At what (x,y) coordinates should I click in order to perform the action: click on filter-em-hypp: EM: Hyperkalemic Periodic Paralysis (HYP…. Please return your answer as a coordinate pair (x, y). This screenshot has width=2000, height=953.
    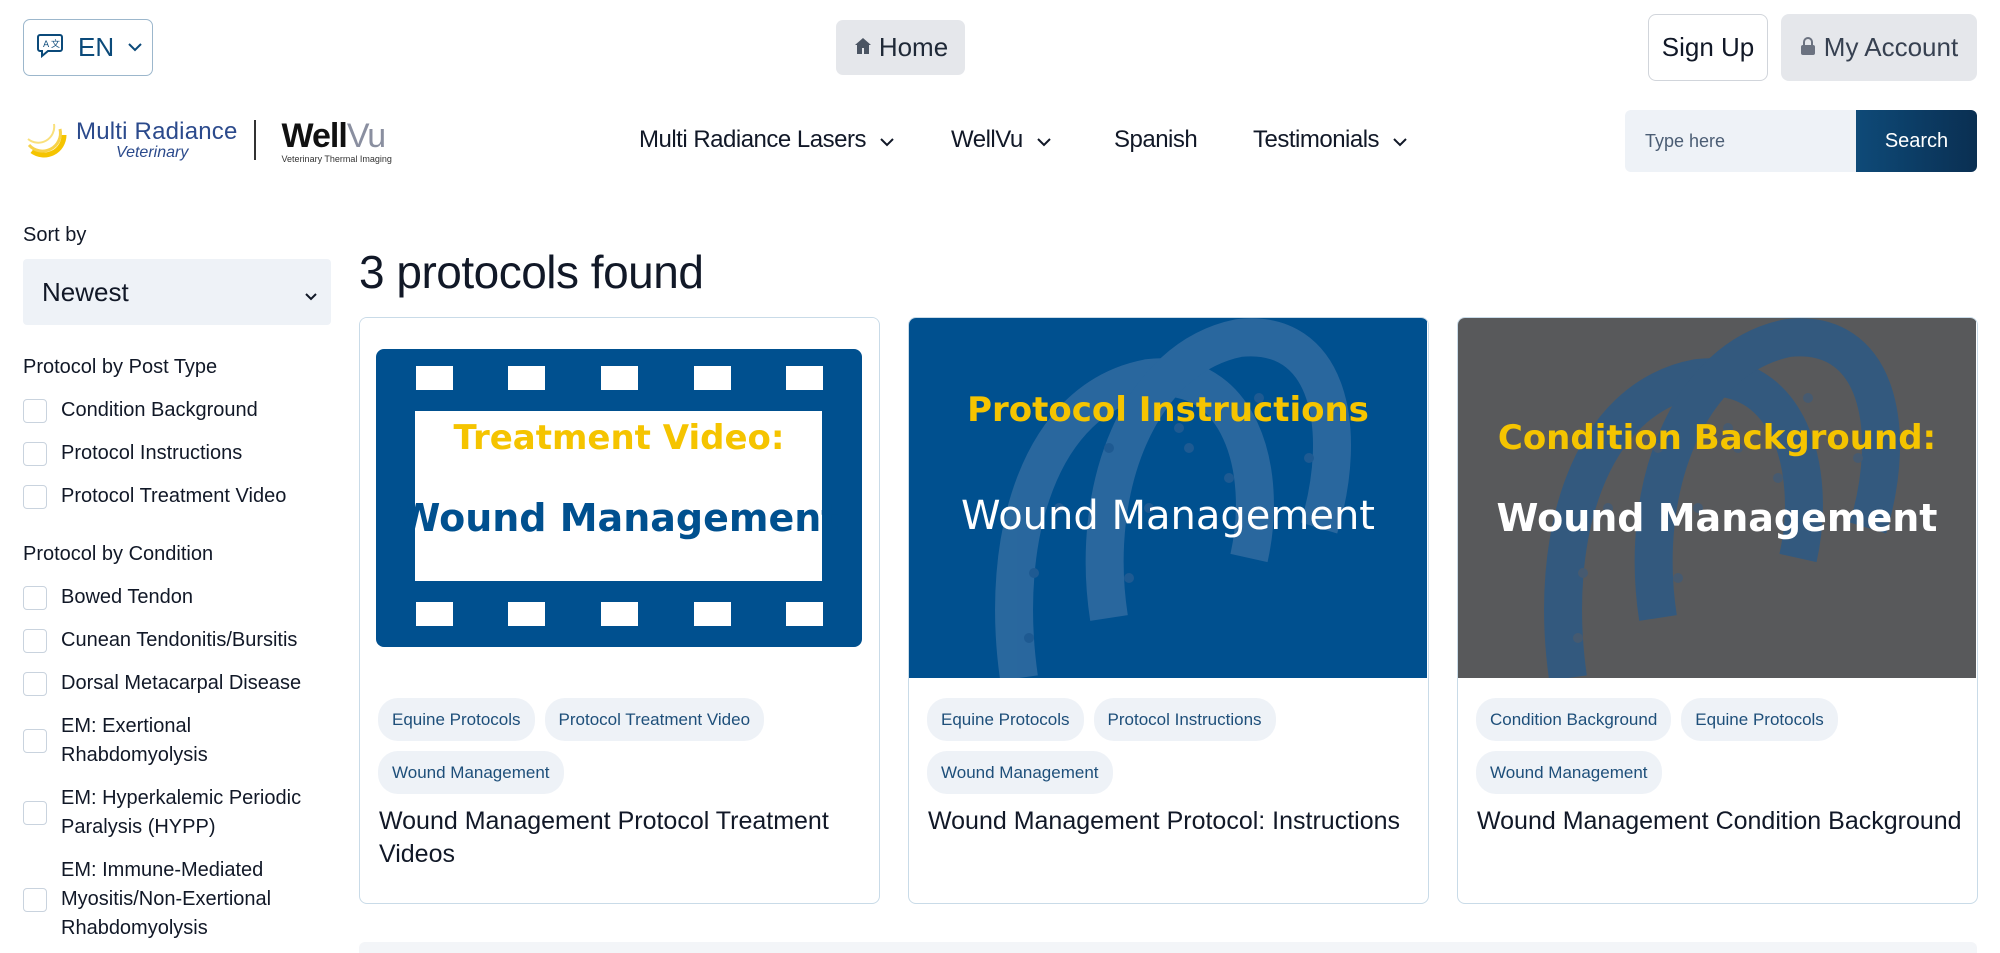
    Looking at the image, I should click on (173, 813).